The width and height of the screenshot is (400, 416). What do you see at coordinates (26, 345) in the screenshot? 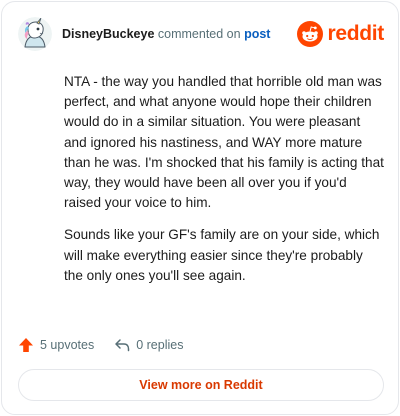
I see `upvote-arrow-icon` at bounding box center [26, 345].